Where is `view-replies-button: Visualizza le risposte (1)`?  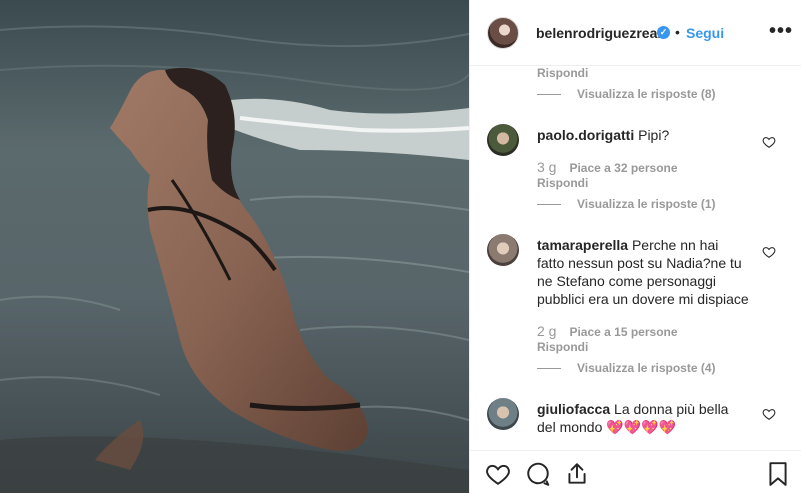
view-replies-button: Visualizza le risposte (1) is located at coordinates (626, 204).